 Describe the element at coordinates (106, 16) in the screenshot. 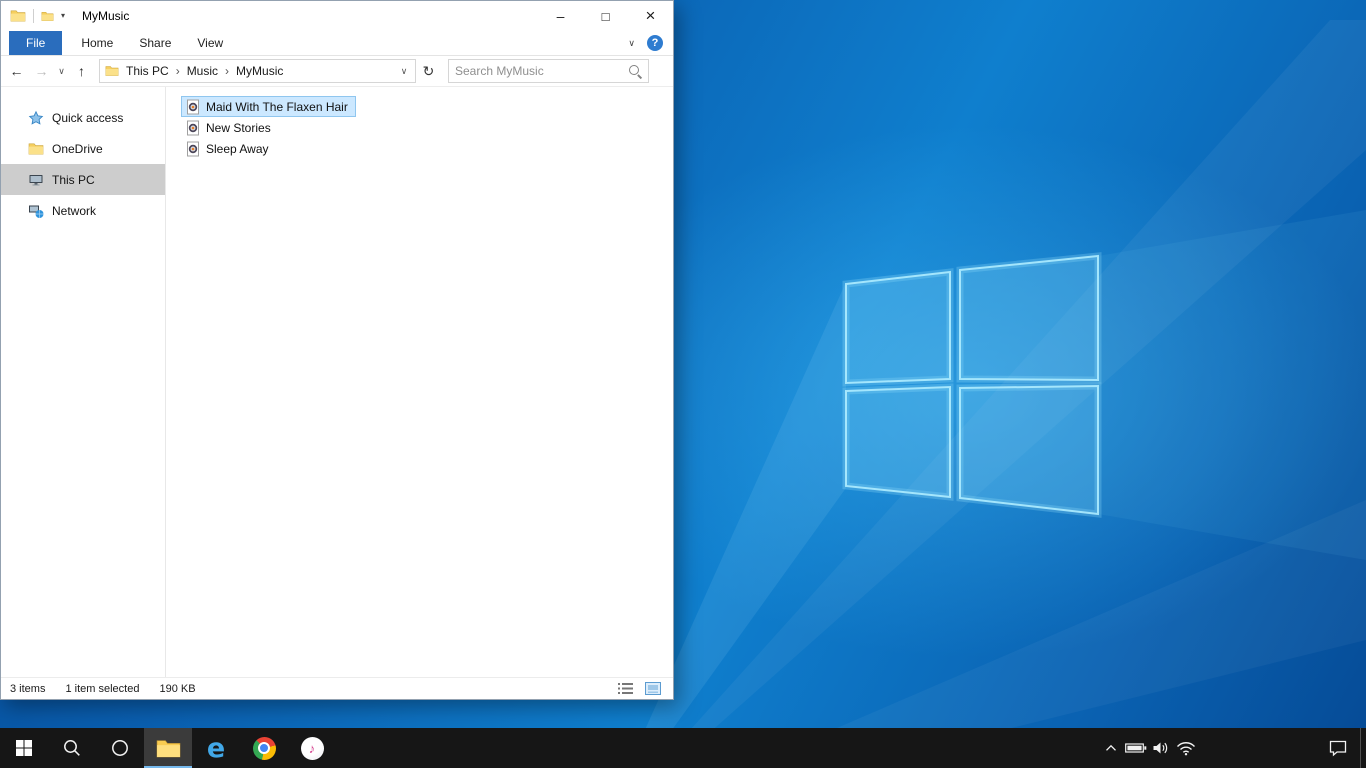

I see `window-title: MyMusic` at that location.